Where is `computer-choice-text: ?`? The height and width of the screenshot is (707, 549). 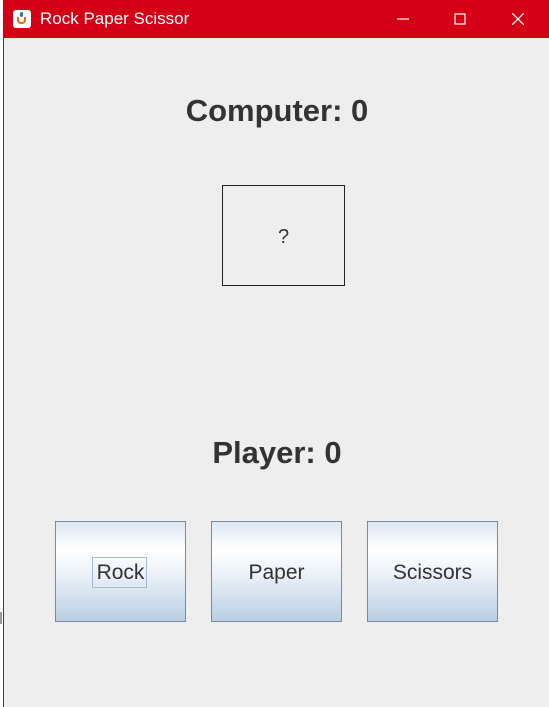
computer-choice-text: ? is located at coordinates (283, 237).